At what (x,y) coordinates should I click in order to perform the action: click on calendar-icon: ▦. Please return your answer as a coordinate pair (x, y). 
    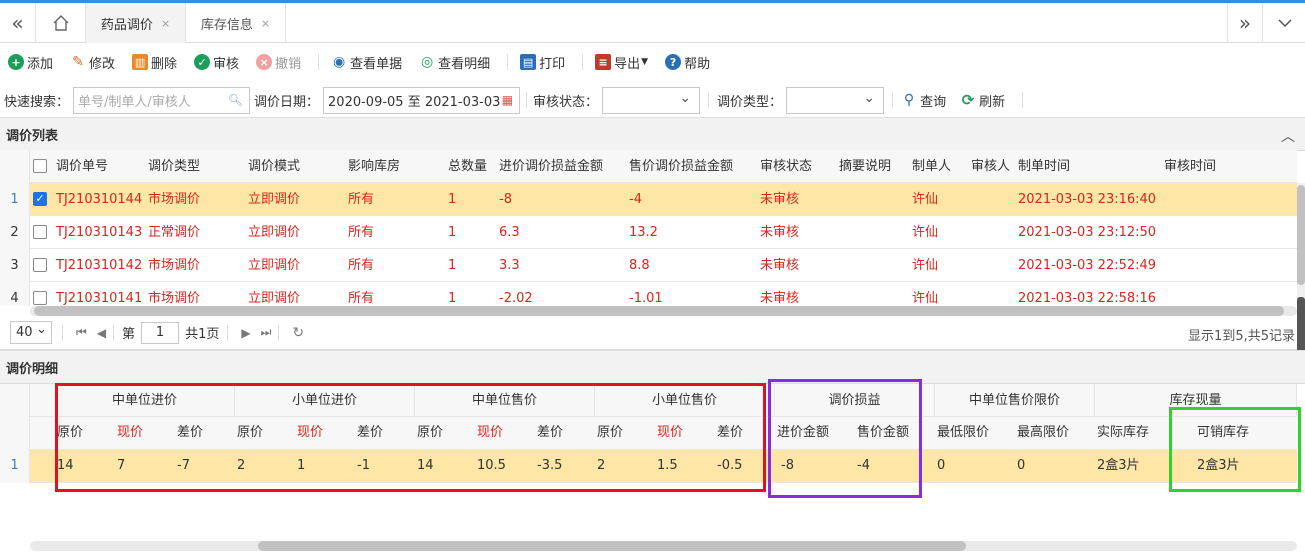
    Looking at the image, I should click on (507, 100).